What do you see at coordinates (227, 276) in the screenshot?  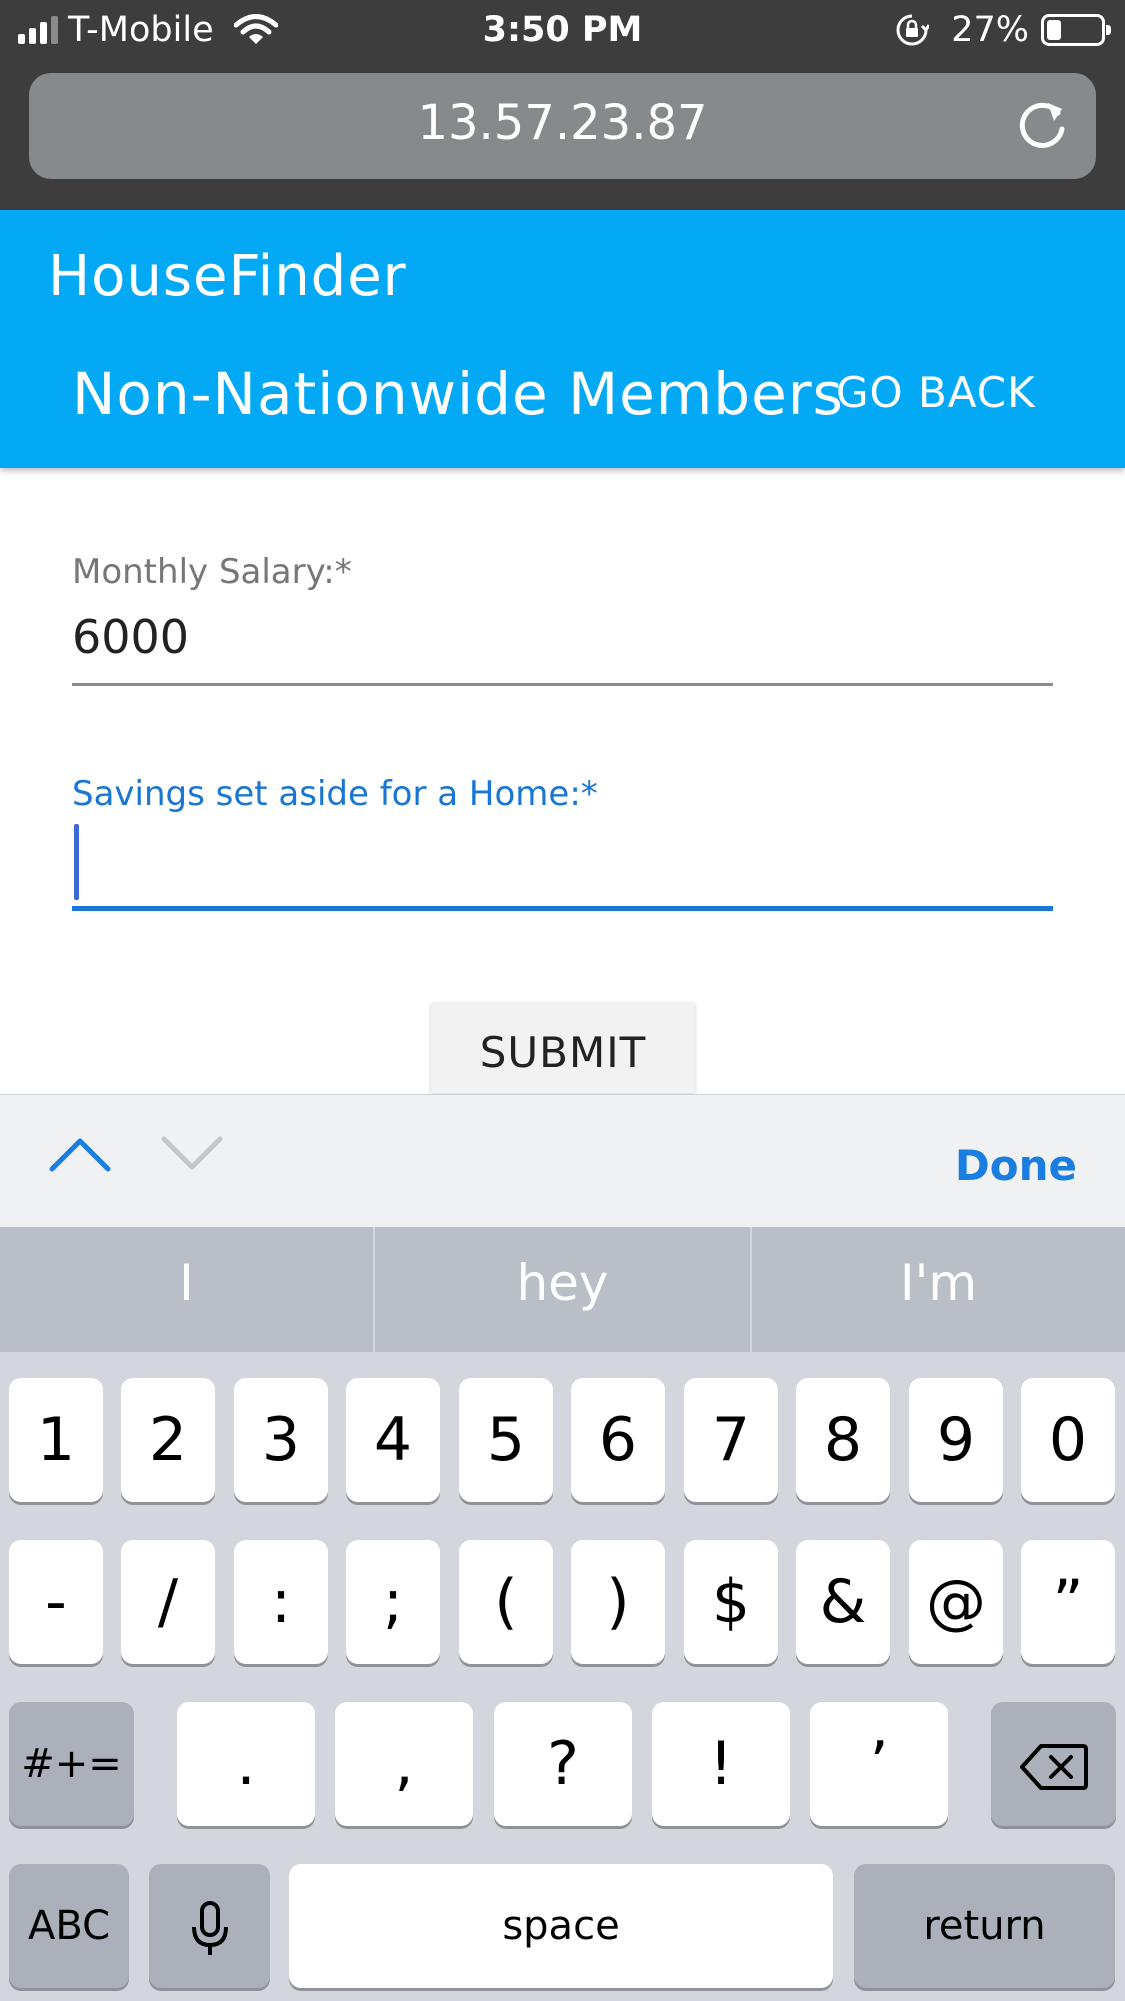 I see `app-name: HouseFinder` at bounding box center [227, 276].